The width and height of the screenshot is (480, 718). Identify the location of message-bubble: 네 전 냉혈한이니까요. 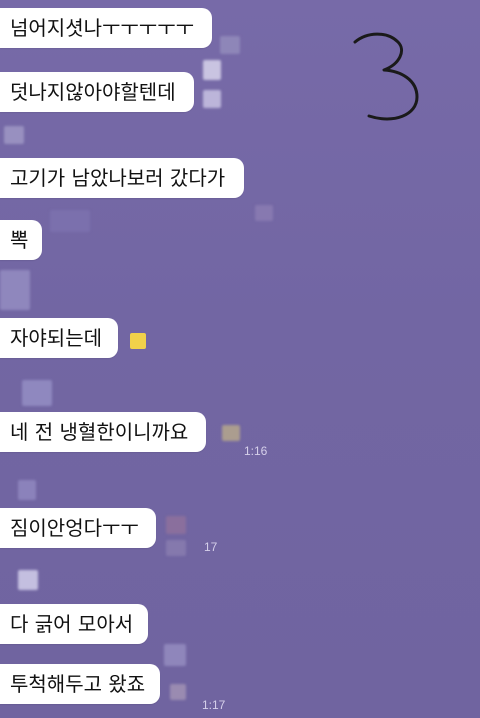
(103, 432).